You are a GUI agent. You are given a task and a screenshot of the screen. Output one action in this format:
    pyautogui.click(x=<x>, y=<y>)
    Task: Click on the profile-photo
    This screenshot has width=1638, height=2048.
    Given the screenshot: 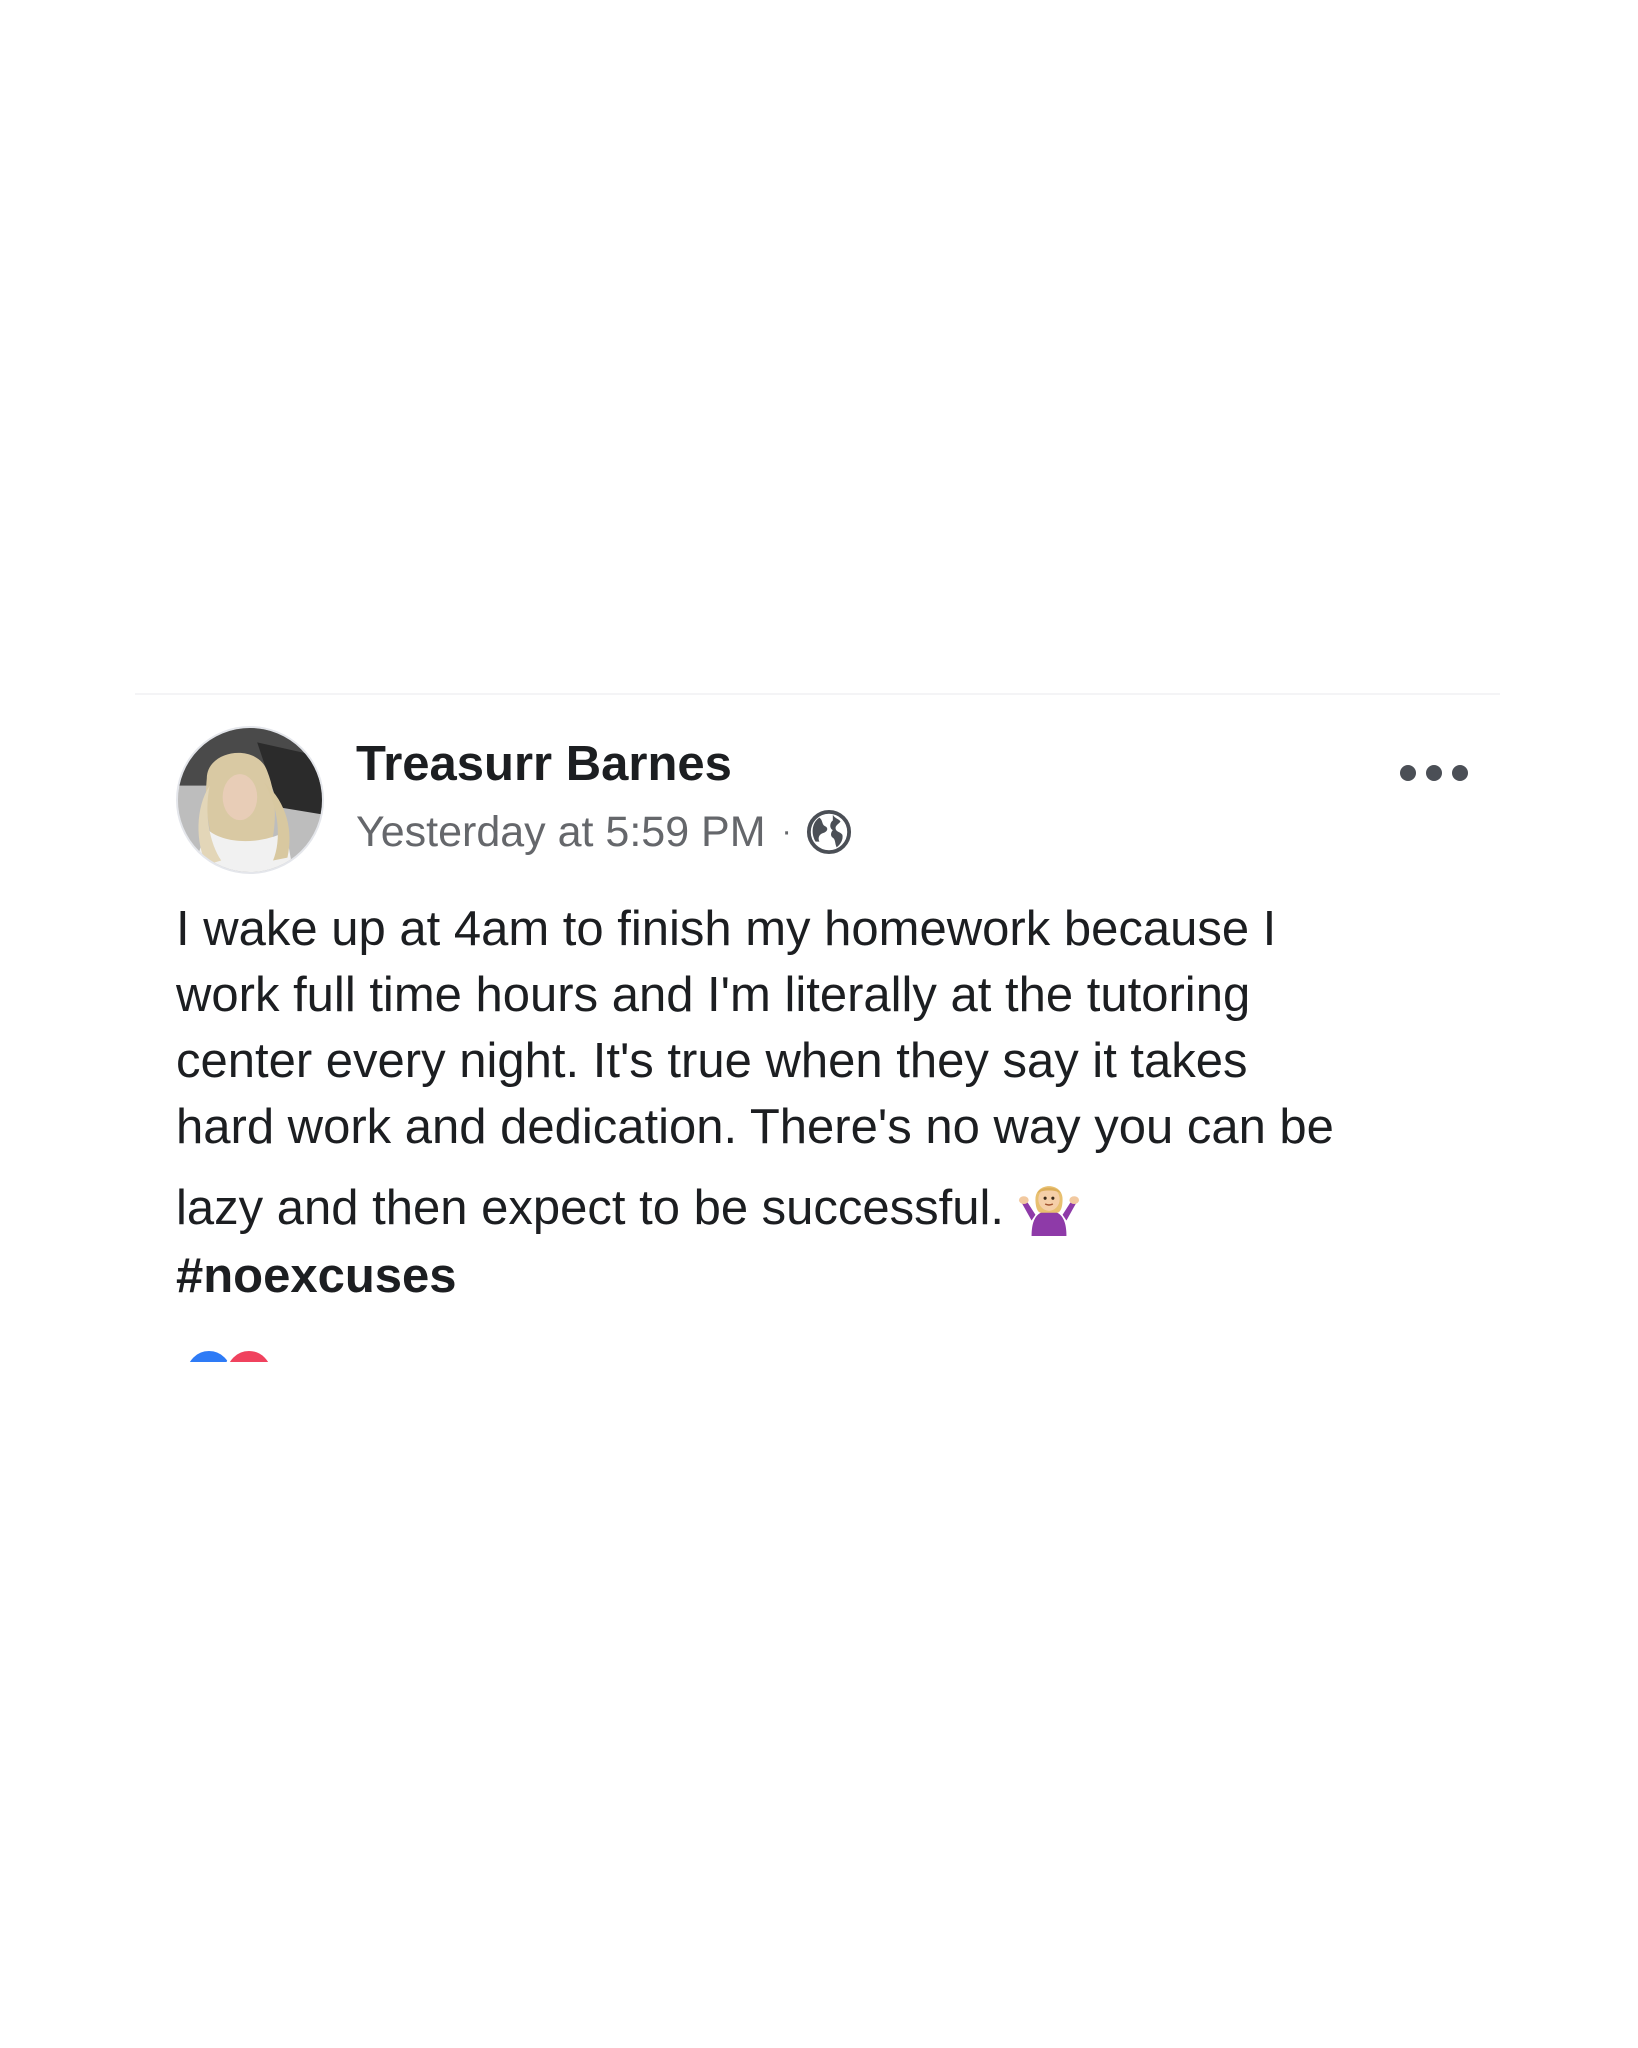 What is the action you would take?
    pyautogui.click(x=250, y=800)
    